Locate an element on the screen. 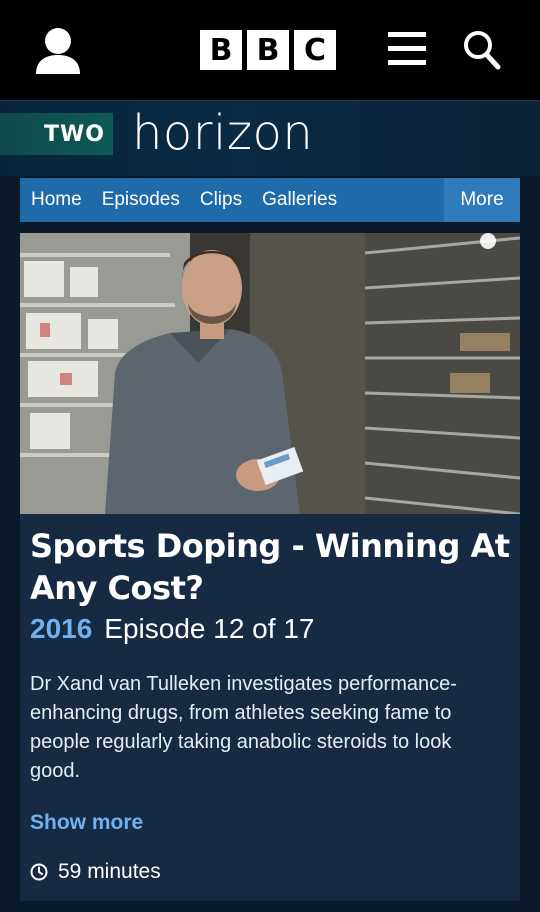 The width and height of the screenshot is (540, 912). episode-title: Sports Doping - Winning At Any Cost? is located at coordinates (270, 567).